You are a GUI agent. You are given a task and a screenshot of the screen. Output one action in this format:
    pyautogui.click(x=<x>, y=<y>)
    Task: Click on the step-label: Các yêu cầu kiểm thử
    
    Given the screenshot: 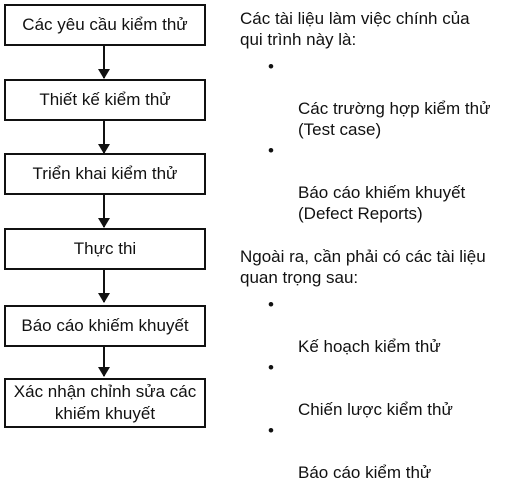 What is the action you would take?
    pyautogui.click(x=105, y=24)
    